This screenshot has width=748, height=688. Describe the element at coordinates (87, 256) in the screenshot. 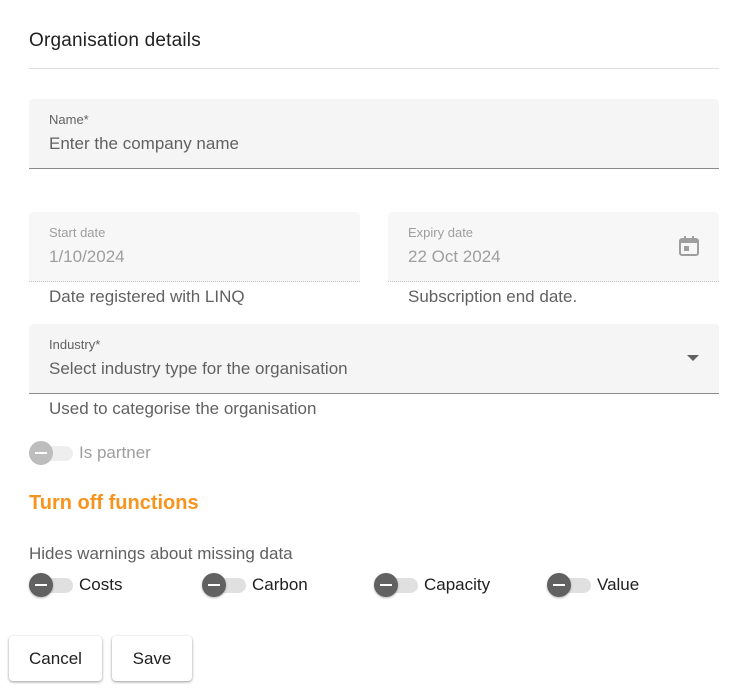

I see `start-date-value: 1/10/2024` at that location.